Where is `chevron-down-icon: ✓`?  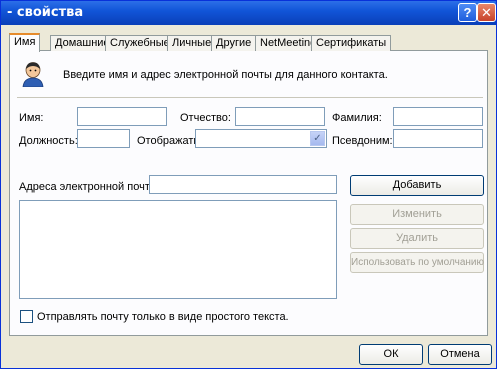
chevron-down-icon: ✓ is located at coordinates (317, 138).